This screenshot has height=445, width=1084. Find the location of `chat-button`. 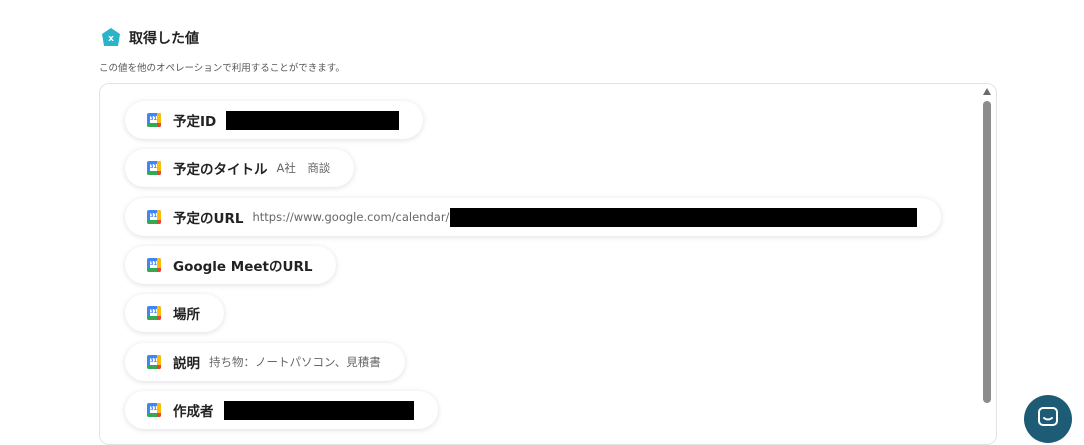

chat-button is located at coordinates (1048, 419).